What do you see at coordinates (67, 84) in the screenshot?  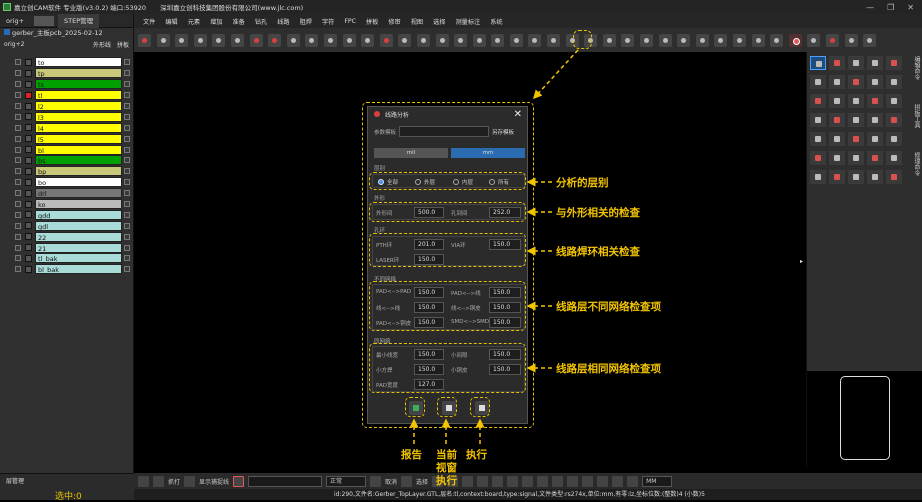 I see `layer-row: ts` at bounding box center [67, 84].